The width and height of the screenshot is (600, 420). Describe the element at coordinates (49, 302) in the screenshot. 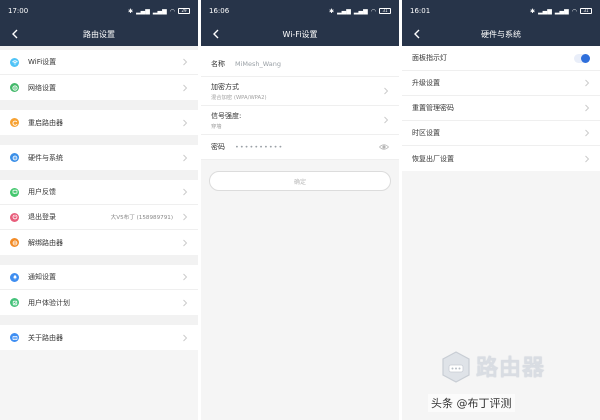

I see `settings-row-label: 用户体验计划` at that location.